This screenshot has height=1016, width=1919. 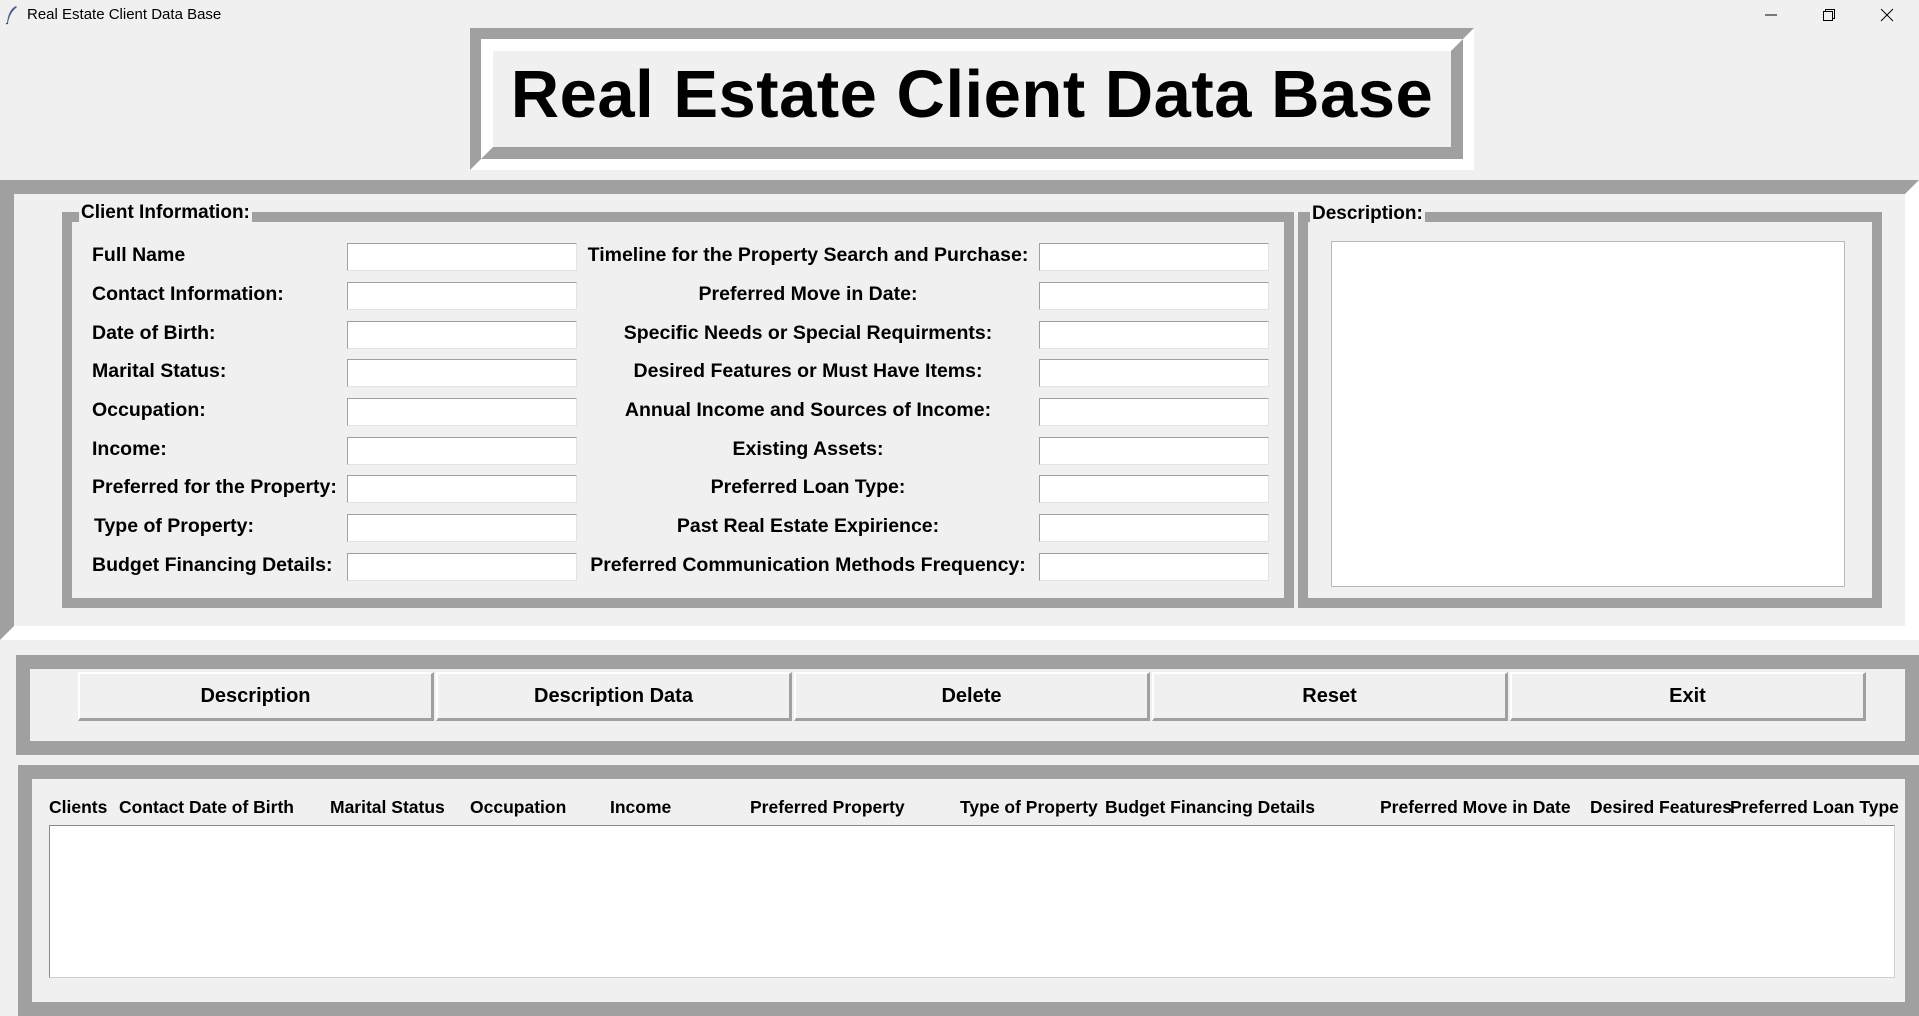 I want to click on table-column-header: Preferred Property, so click(x=827, y=807).